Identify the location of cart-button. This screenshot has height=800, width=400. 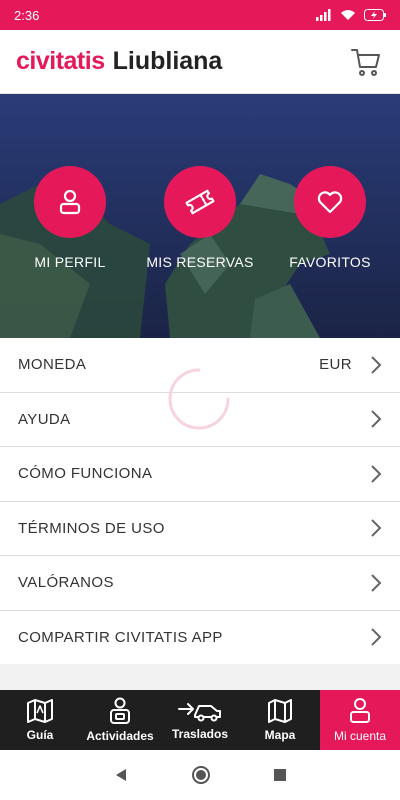
(366, 62).